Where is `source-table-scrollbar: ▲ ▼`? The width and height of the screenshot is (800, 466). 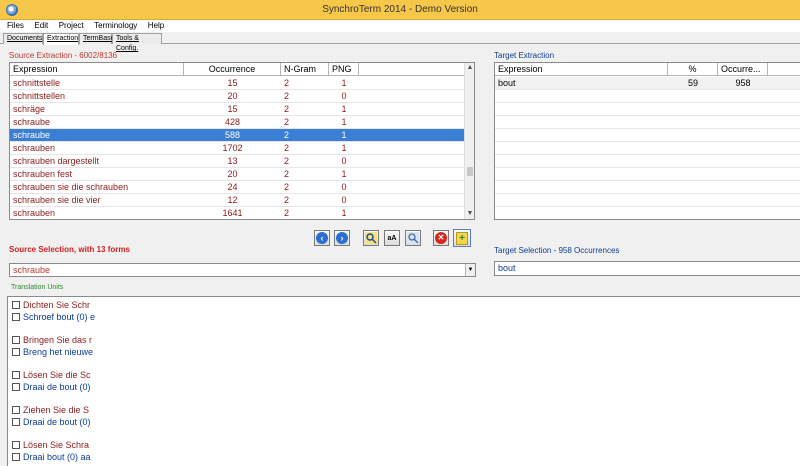
source-table-scrollbar: ▲ ▼ is located at coordinates (469, 141).